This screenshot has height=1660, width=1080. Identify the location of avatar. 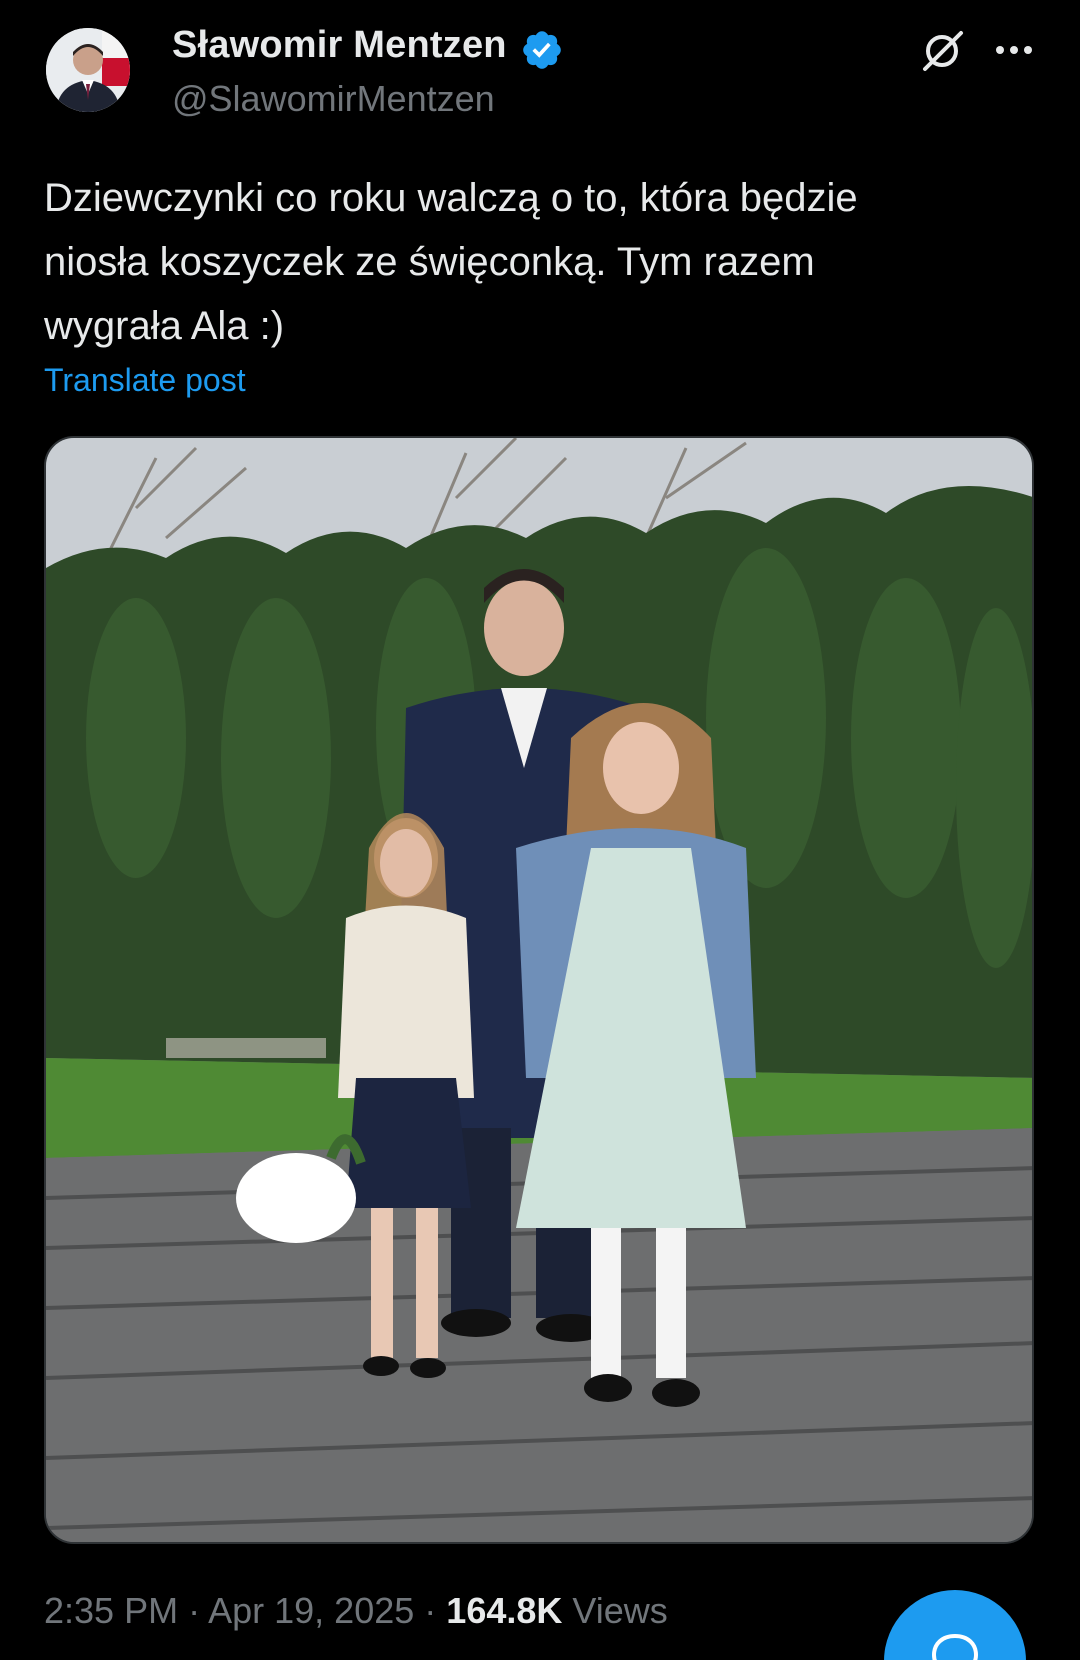
(88, 70).